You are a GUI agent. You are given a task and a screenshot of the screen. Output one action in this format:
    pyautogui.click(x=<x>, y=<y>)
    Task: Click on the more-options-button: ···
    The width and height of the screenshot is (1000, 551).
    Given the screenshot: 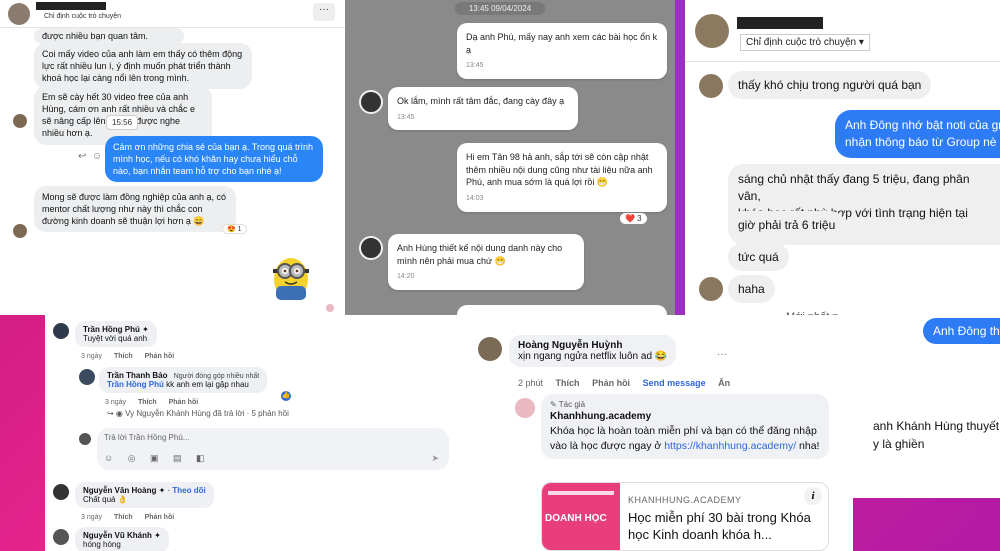 What is the action you would take?
    pyautogui.click(x=324, y=12)
    